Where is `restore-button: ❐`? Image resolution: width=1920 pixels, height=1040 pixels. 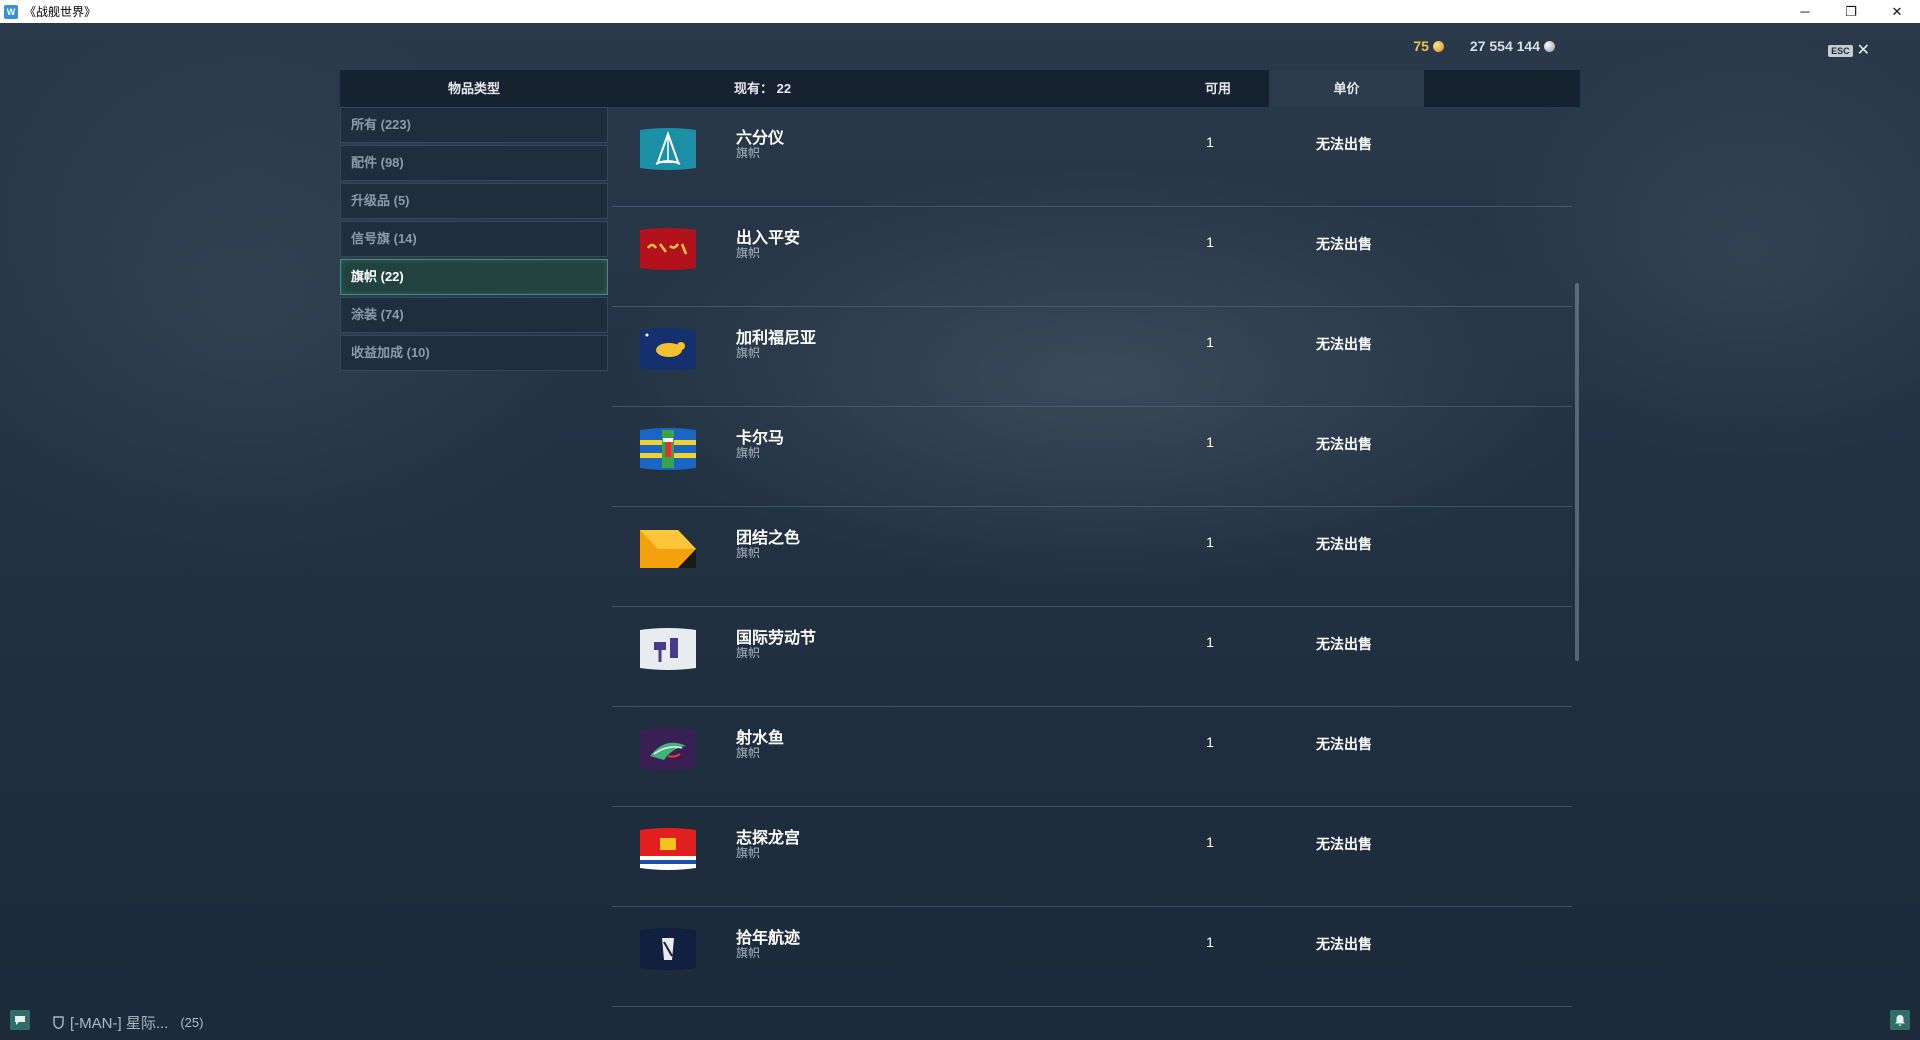
restore-button: ❐ is located at coordinates (1851, 11).